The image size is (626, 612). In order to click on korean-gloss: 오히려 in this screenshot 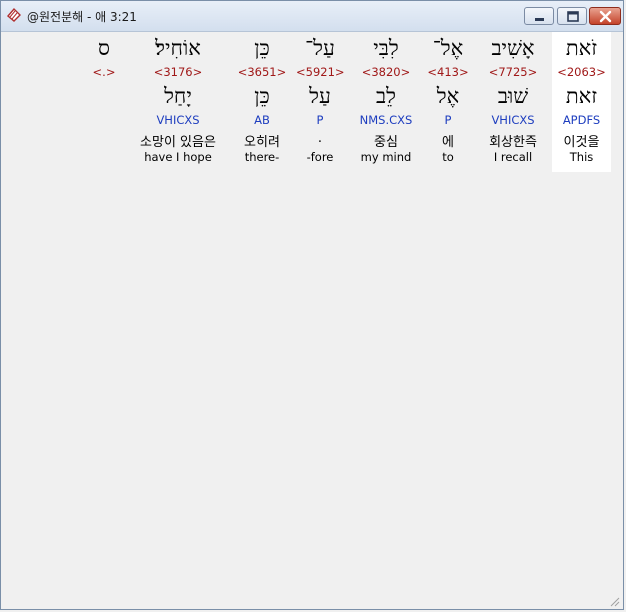, I will do `click(262, 142)`.